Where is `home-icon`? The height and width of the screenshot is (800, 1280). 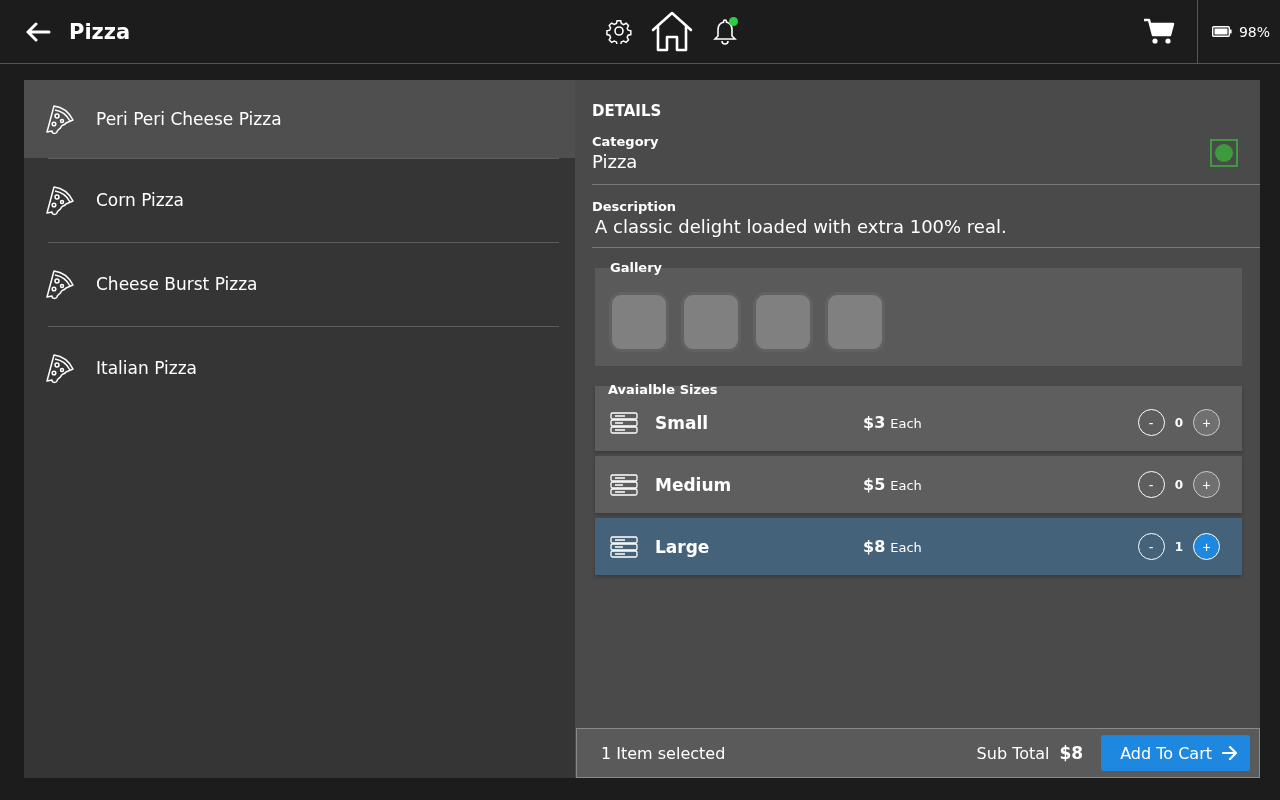 home-icon is located at coordinates (672, 31).